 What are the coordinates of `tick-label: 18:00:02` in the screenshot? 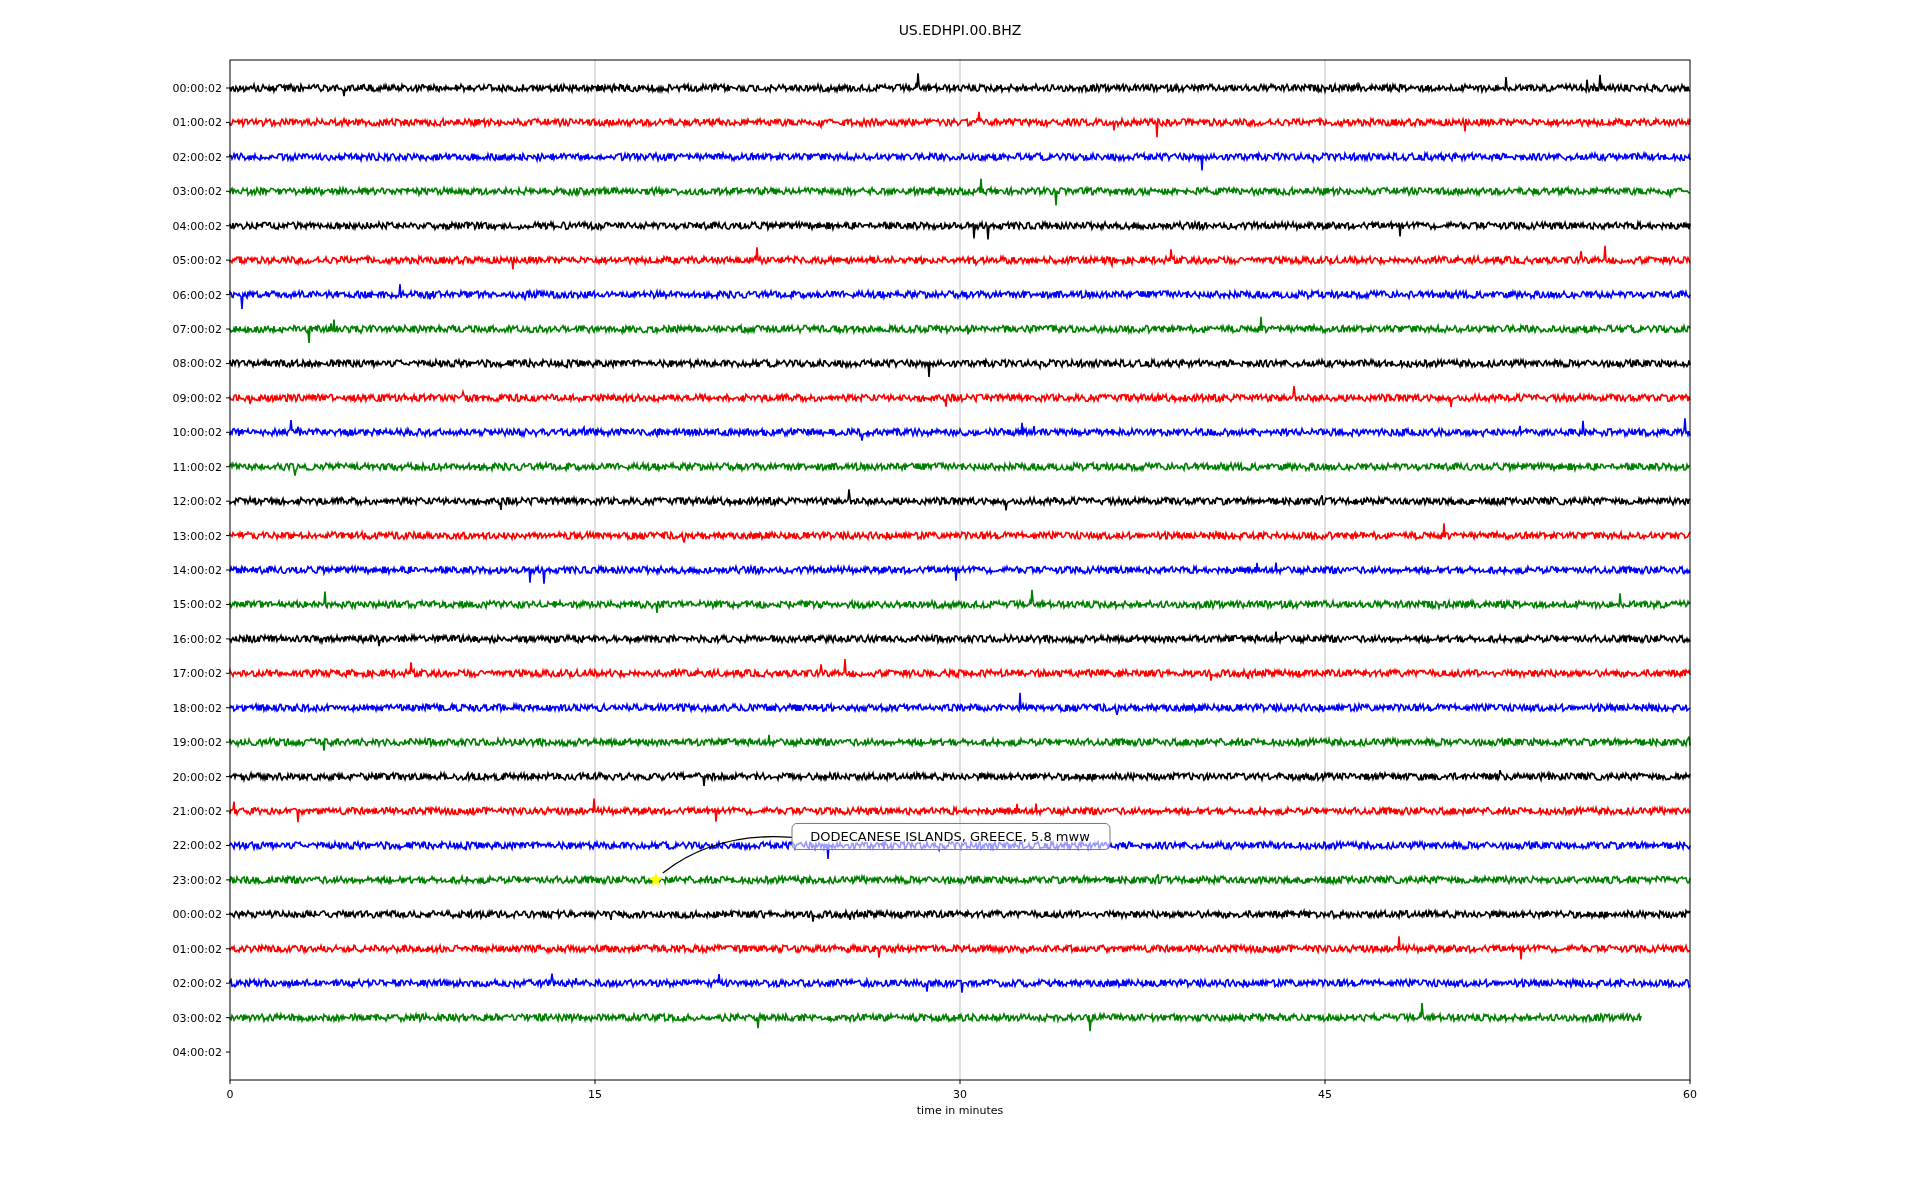 It's located at (197, 708).